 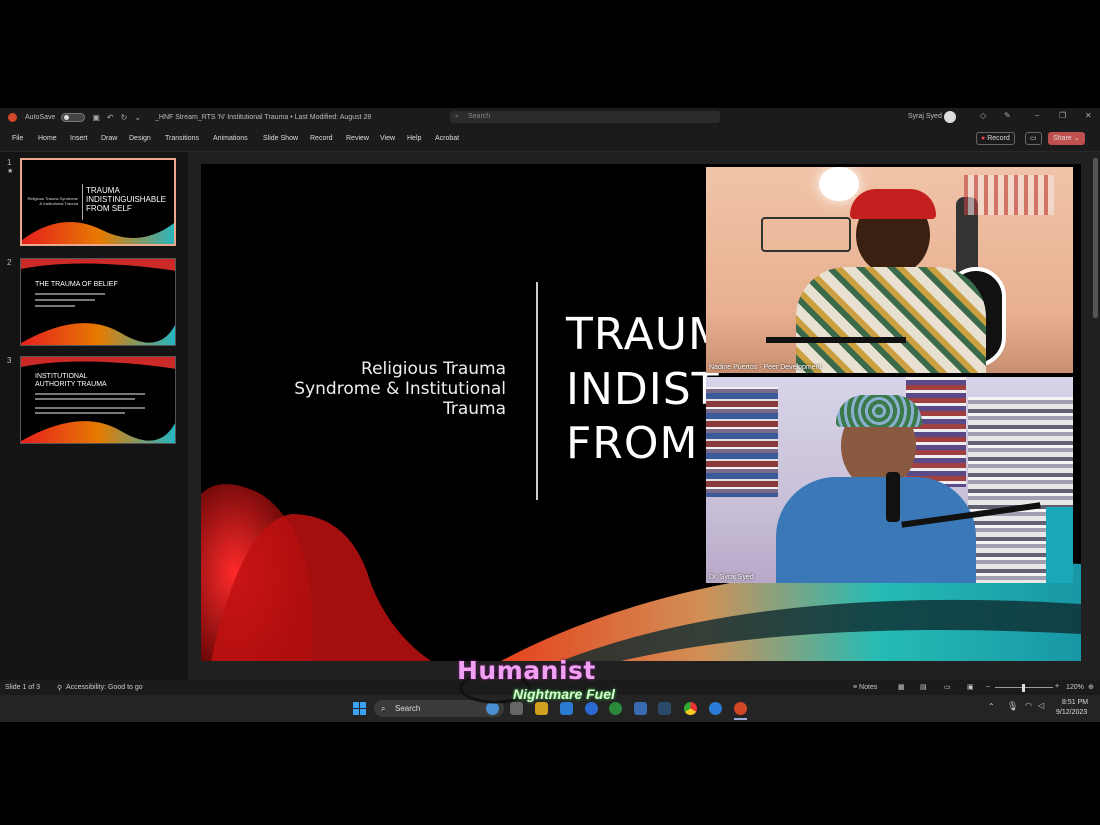 What do you see at coordinates (925, 116) in the screenshot?
I see `user-name: Syraj Syed` at bounding box center [925, 116].